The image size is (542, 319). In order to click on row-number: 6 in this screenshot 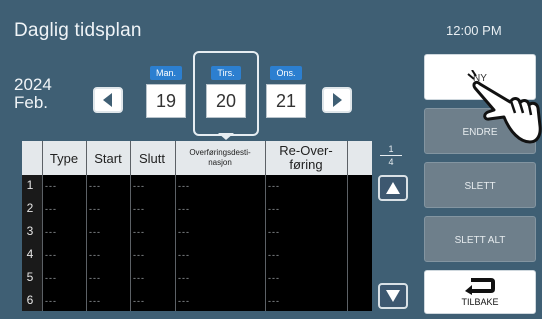, I will do `click(30, 300)`.